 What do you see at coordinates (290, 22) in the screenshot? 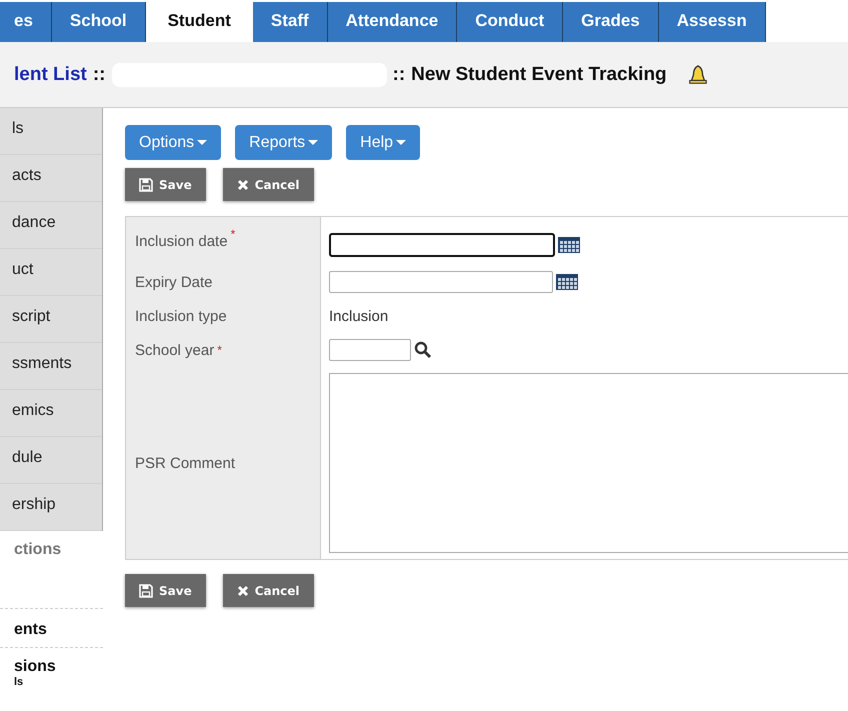
I see `nav-tab: Staff` at bounding box center [290, 22].